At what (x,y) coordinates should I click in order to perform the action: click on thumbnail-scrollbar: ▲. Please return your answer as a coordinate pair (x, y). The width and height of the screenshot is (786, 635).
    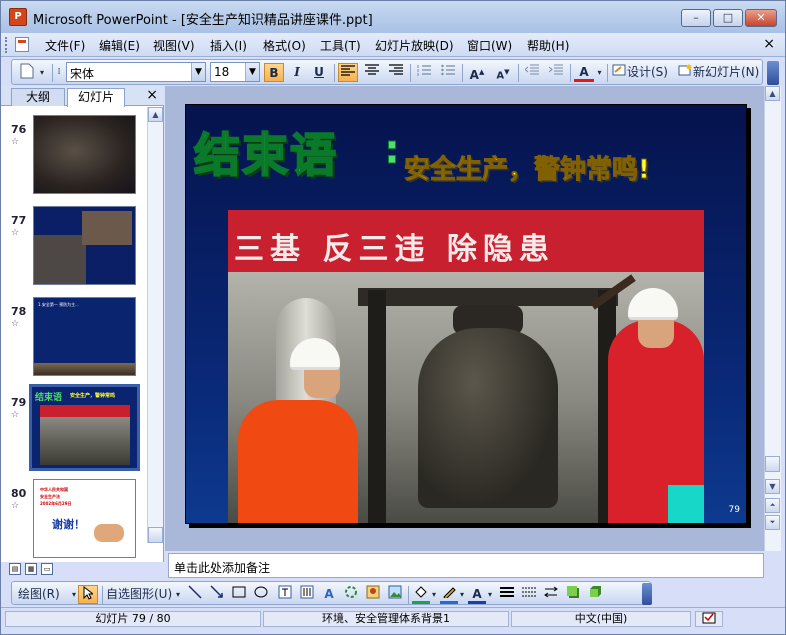
    Looking at the image, I should click on (155, 325).